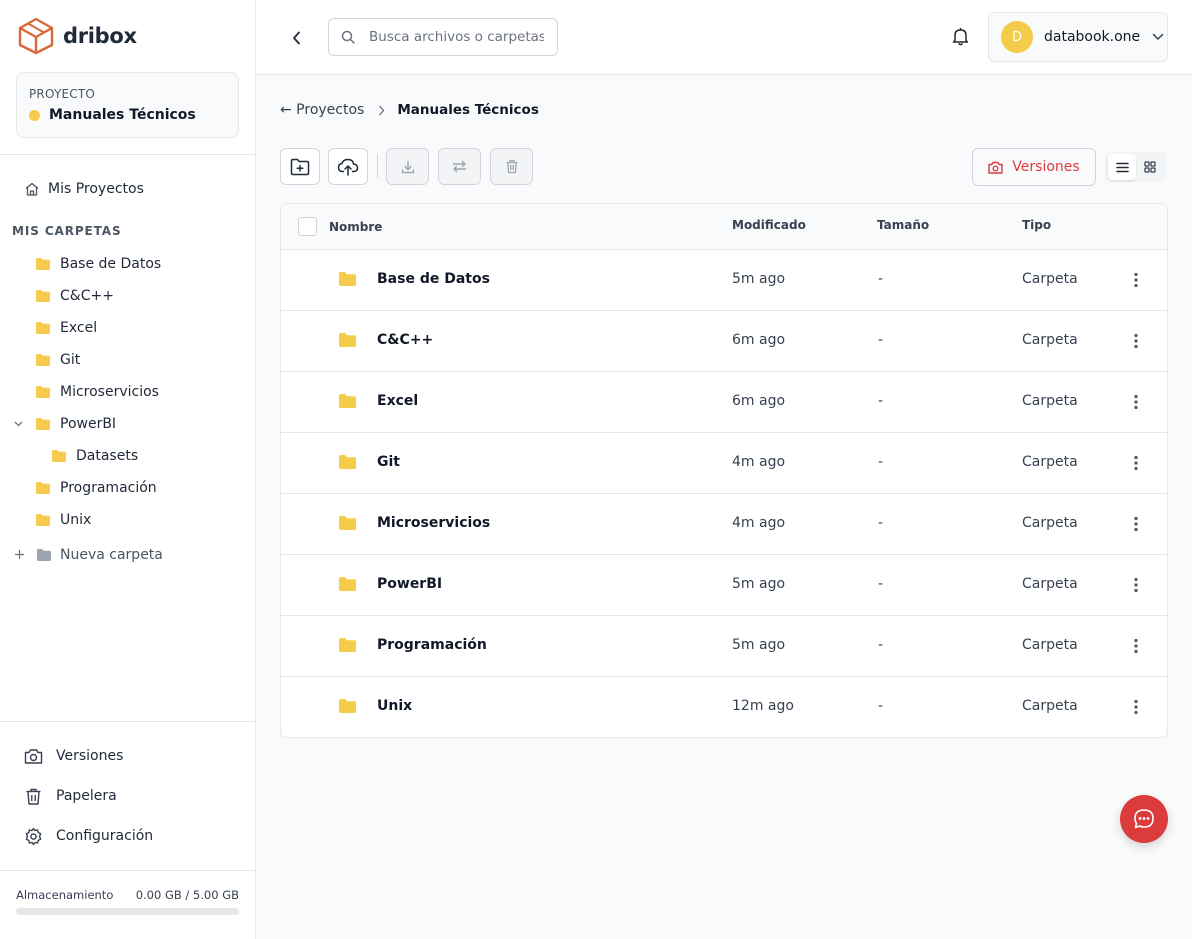 This screenshot has height=939, width=1192. Describe the element at coordinates (377, 166) in the screenshot. I see `toolbar-separator` at that location.